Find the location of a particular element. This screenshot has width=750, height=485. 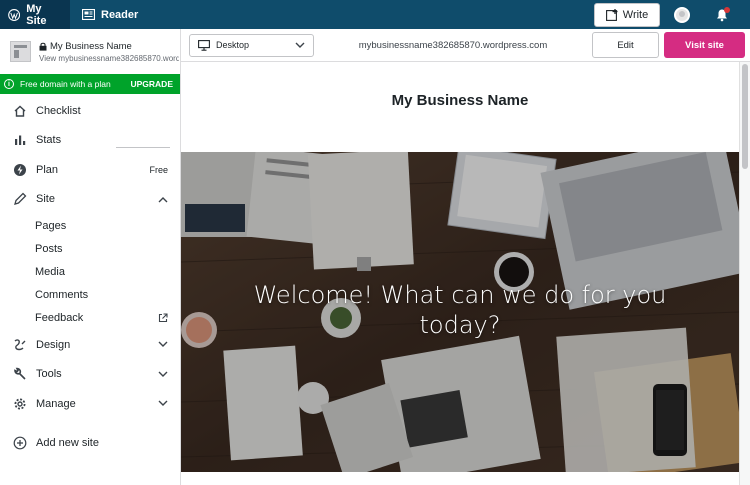

sidebar-item-label: Stats is located at coordinates (49, 140).